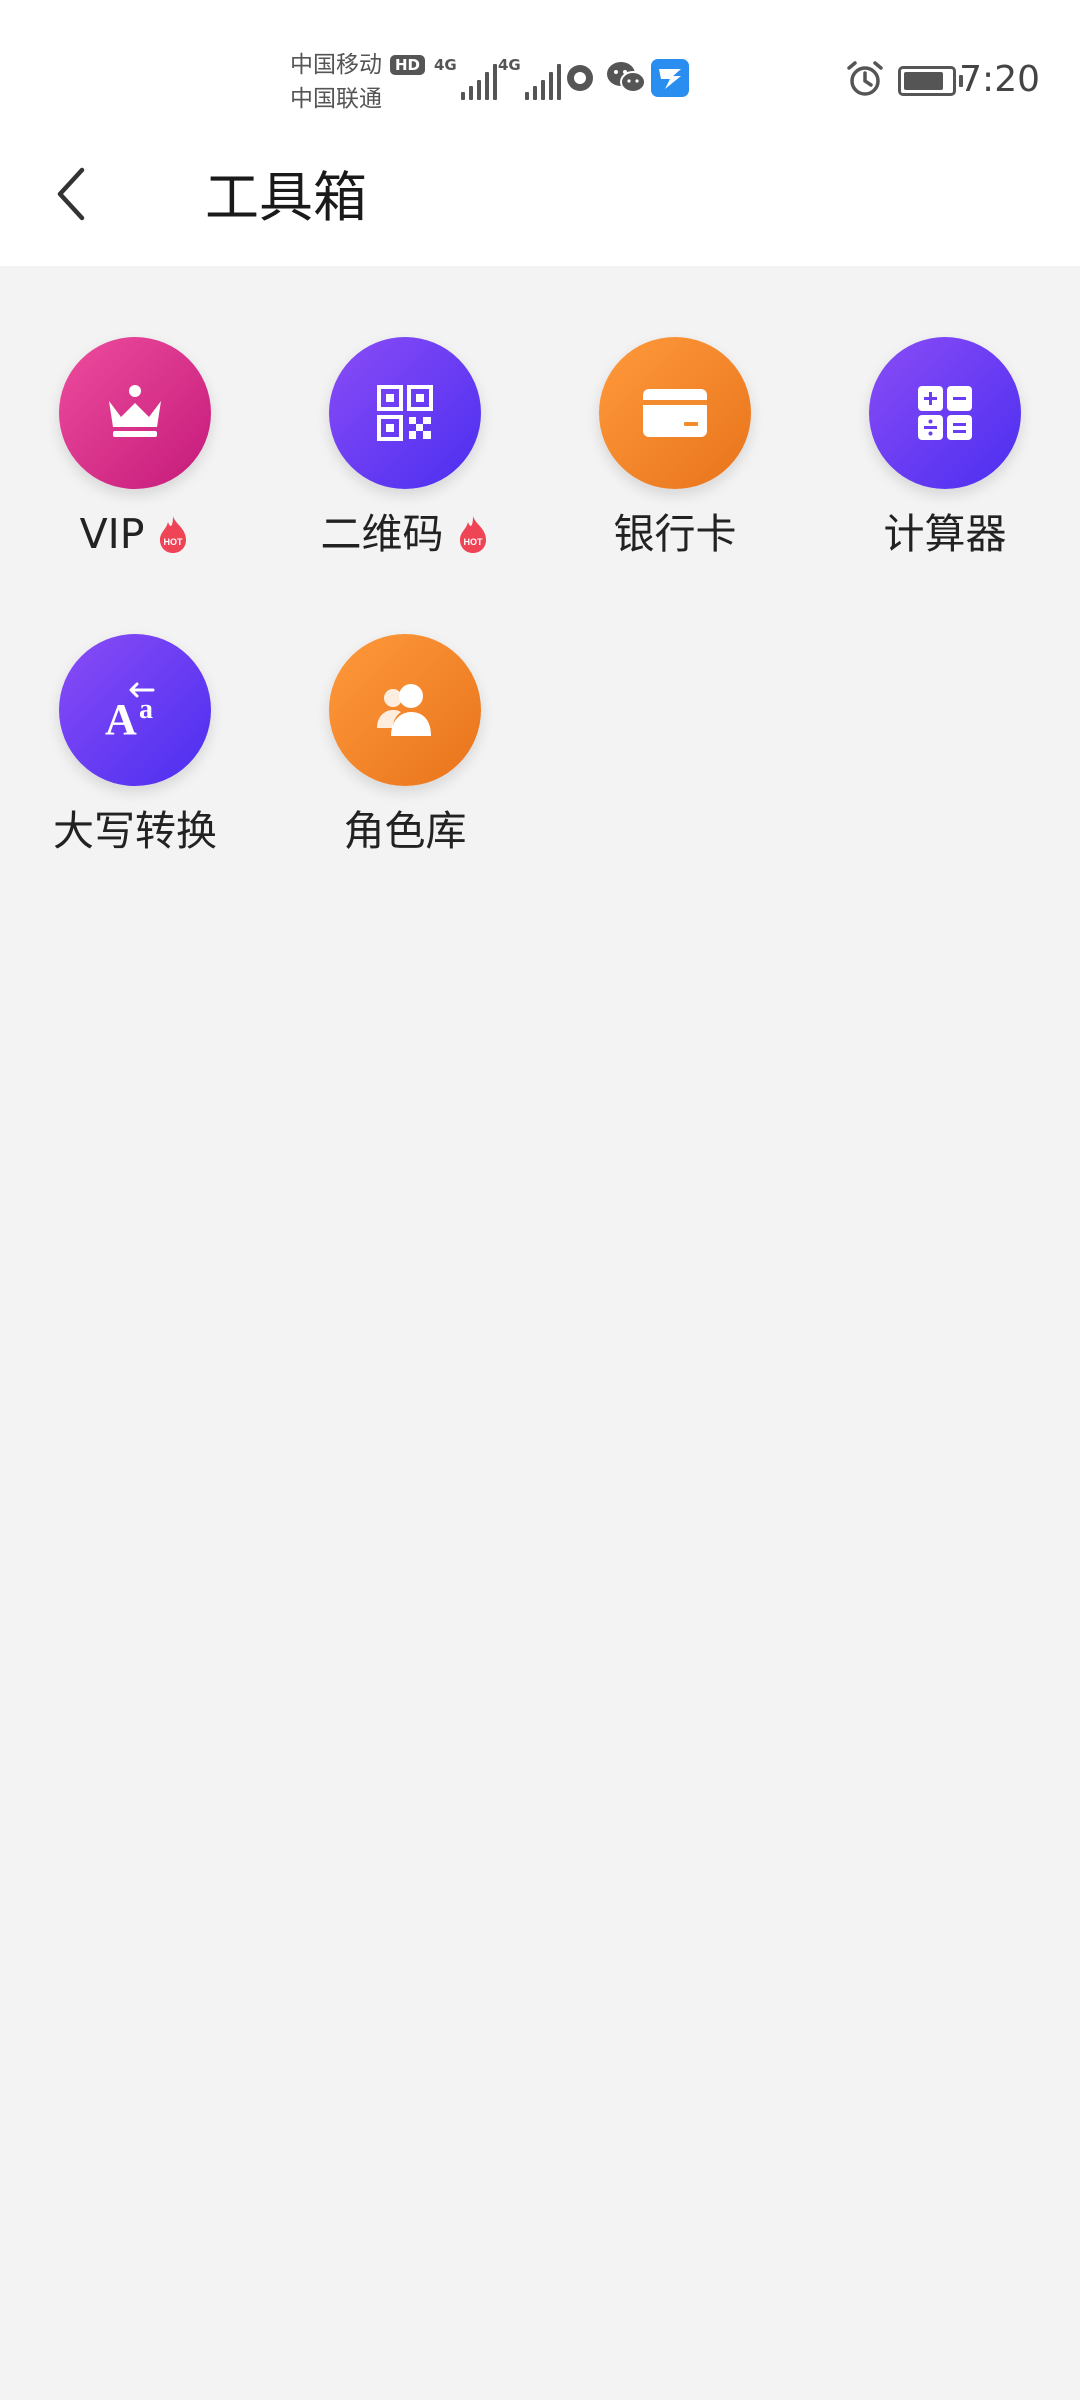 The image size is (1080, 2400). I want to click on tool-role-library: 角色库, so click(405, 709).